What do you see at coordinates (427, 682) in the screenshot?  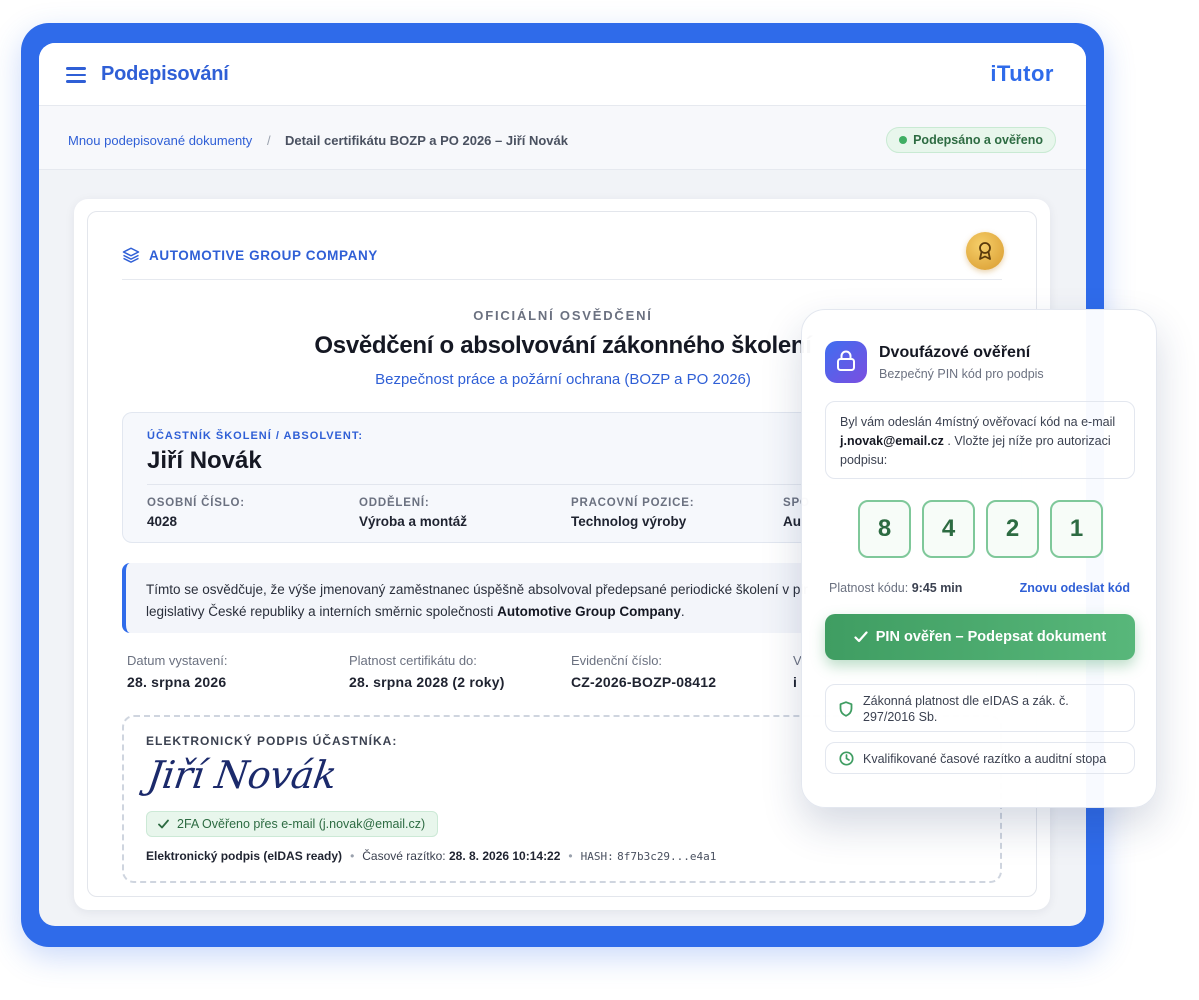 I see `meta-value: 28. srpna 2028 (2 roky)` at bounding box center [427, 682].